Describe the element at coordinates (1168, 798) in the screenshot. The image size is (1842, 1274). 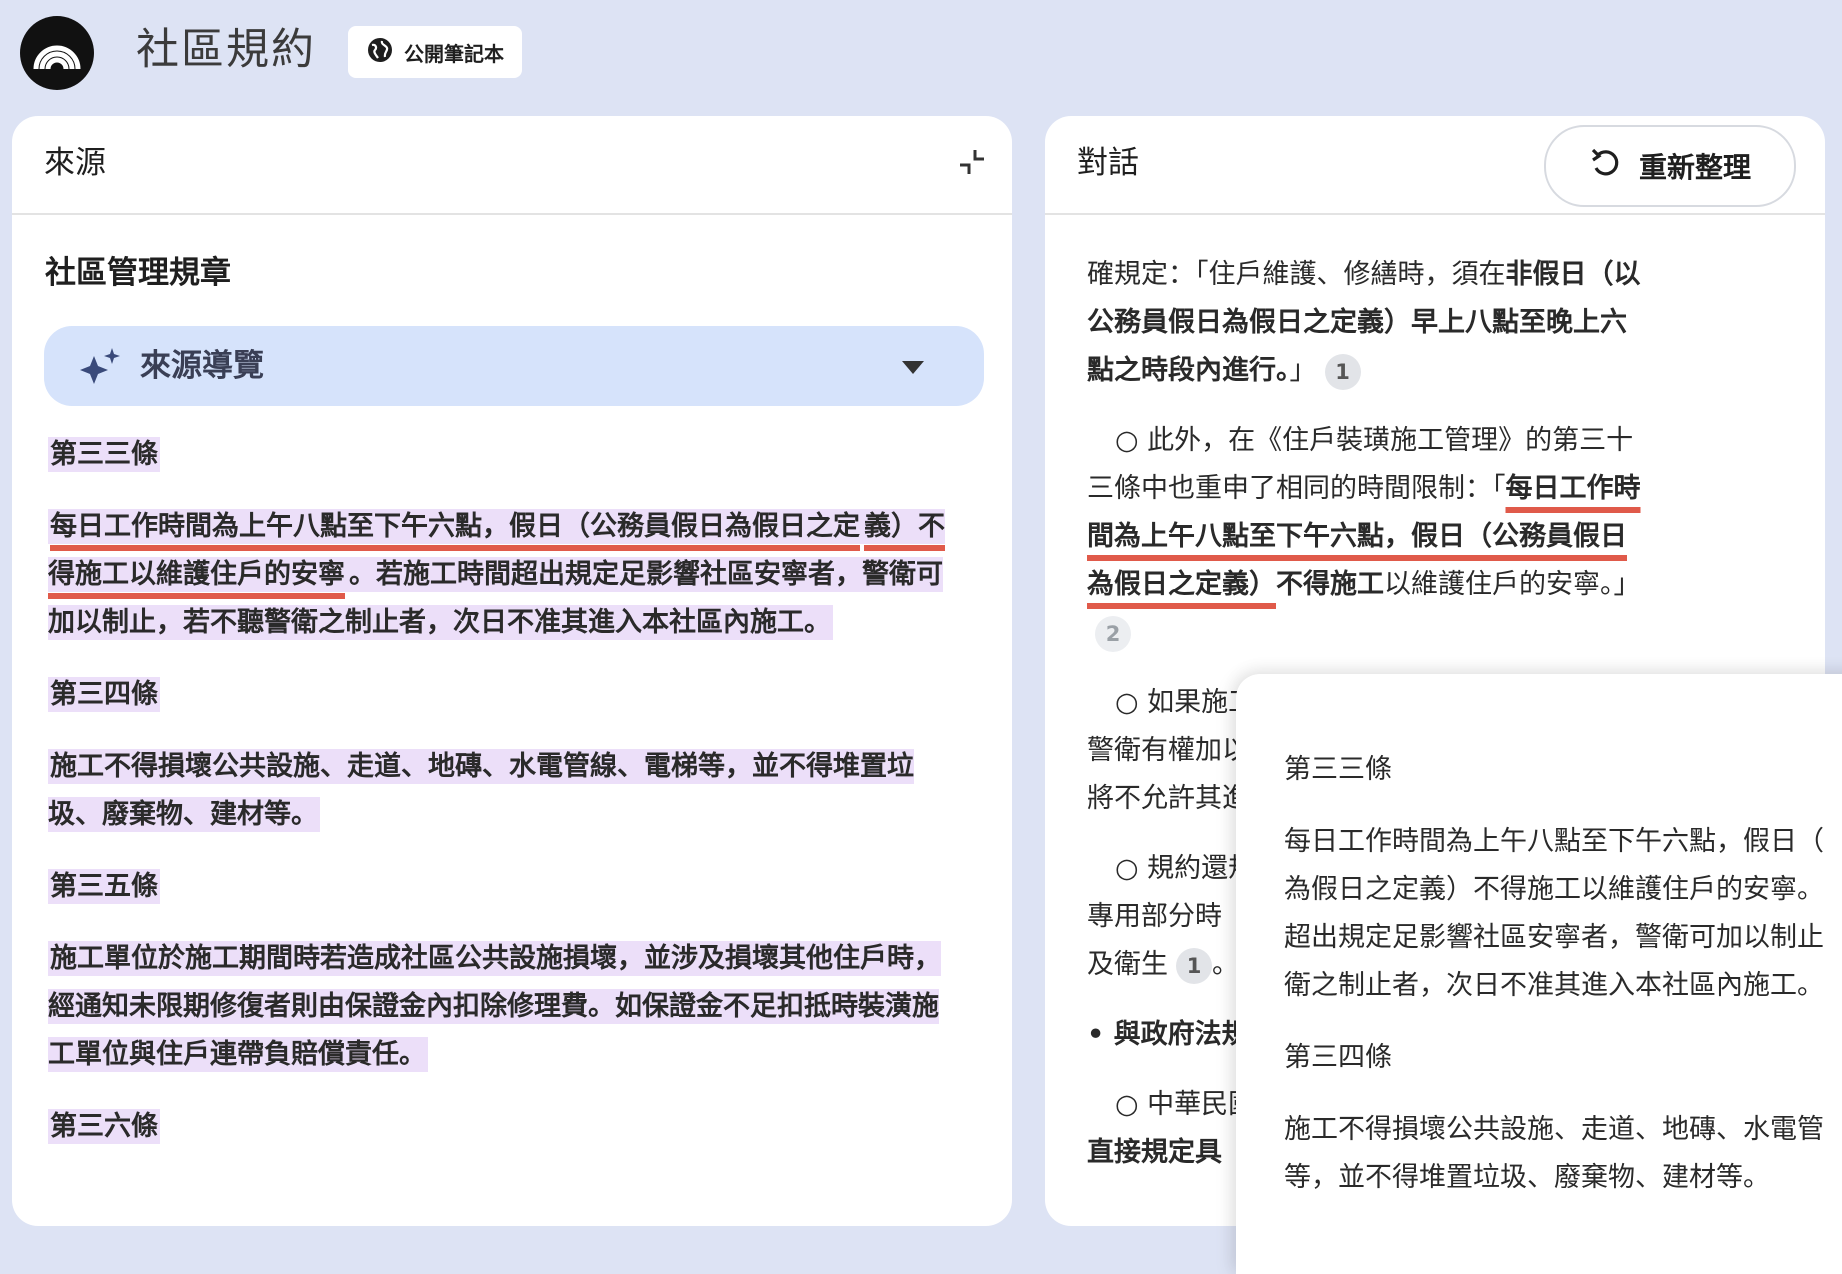
I see `chat-text: 將不允許其進` at that location.